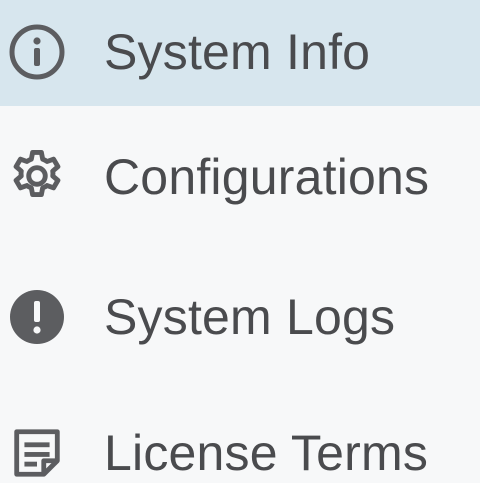  Describe the element at coordinates (267, 177) in the screenshot. I see `menu-item-label: Configurations` at that location.